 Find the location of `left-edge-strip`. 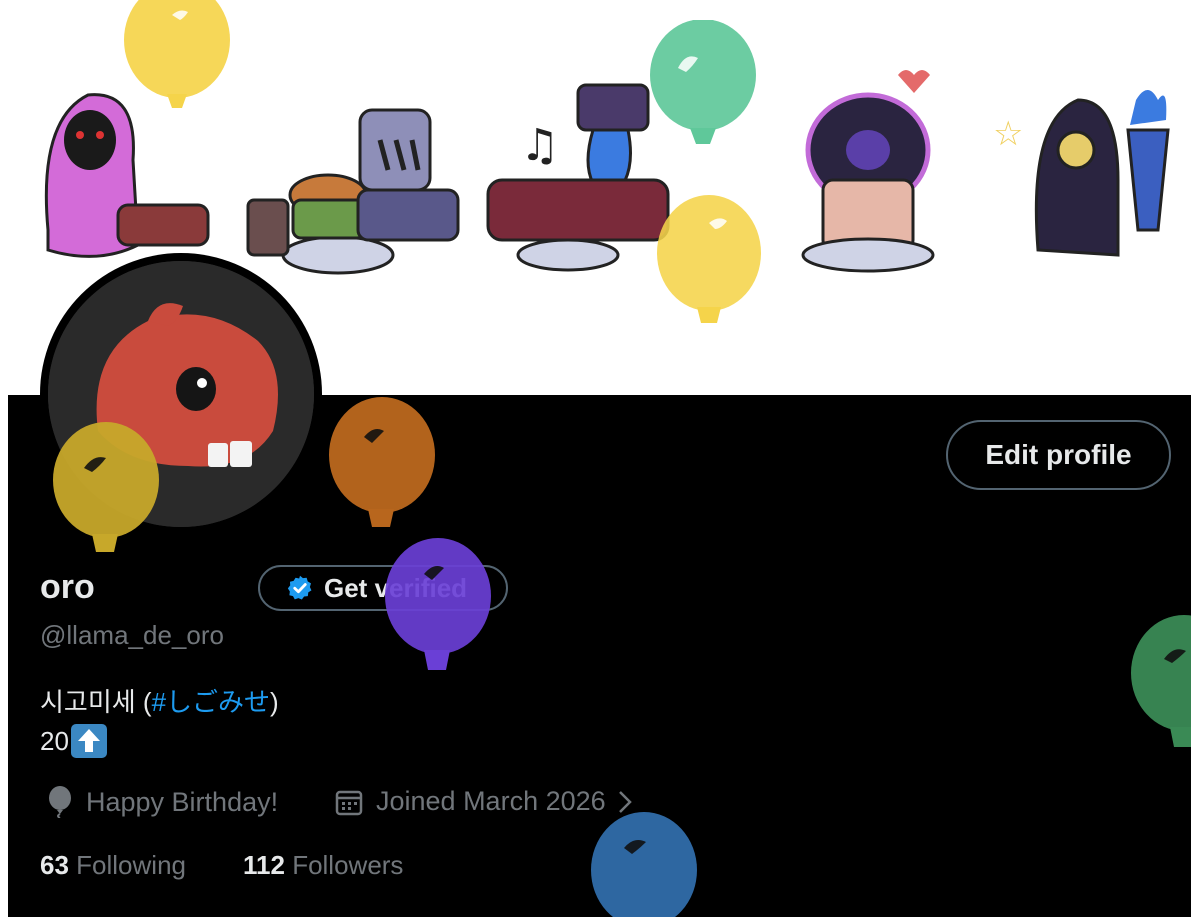

left-edge-strip is located at coordinates (4, 458).